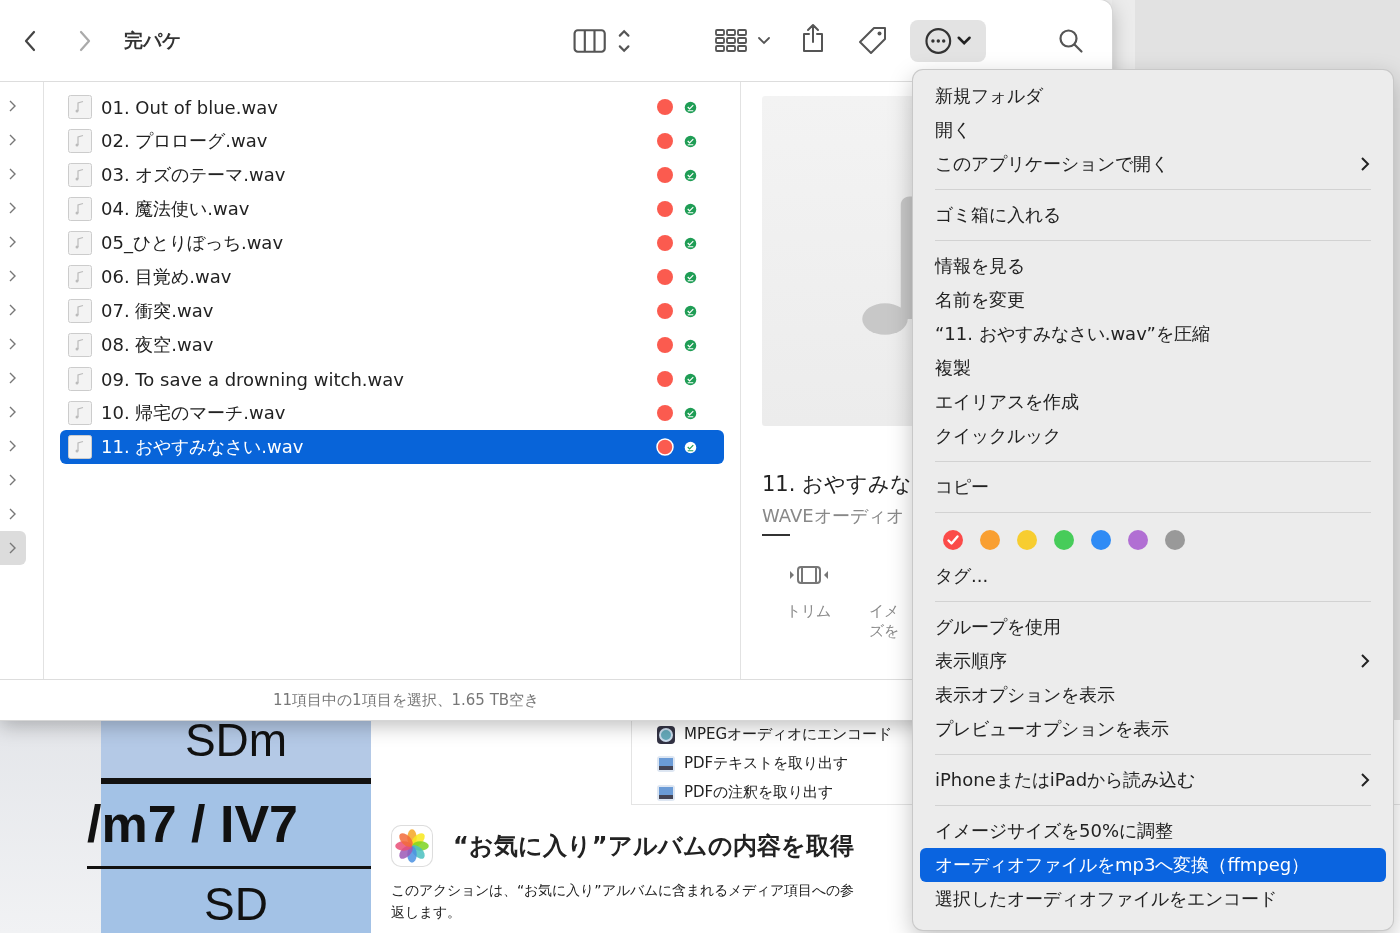 This screenshot has width=1400, height=933. What do you see at coordinates (1153, 215) in the screenshot?
I see `menu-item: ゴミ箱に入れる` at bounding box center [1153, 215].